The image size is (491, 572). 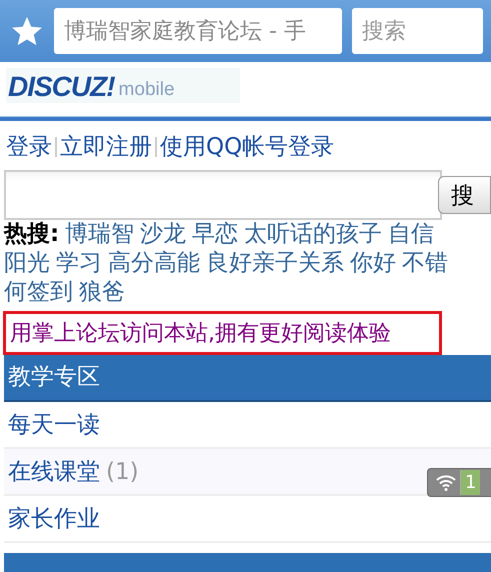 What do you see at coordinates (54, 518) in the screenshot?
I see `forum-link: 家长作业` at bounding box center [54, 518].